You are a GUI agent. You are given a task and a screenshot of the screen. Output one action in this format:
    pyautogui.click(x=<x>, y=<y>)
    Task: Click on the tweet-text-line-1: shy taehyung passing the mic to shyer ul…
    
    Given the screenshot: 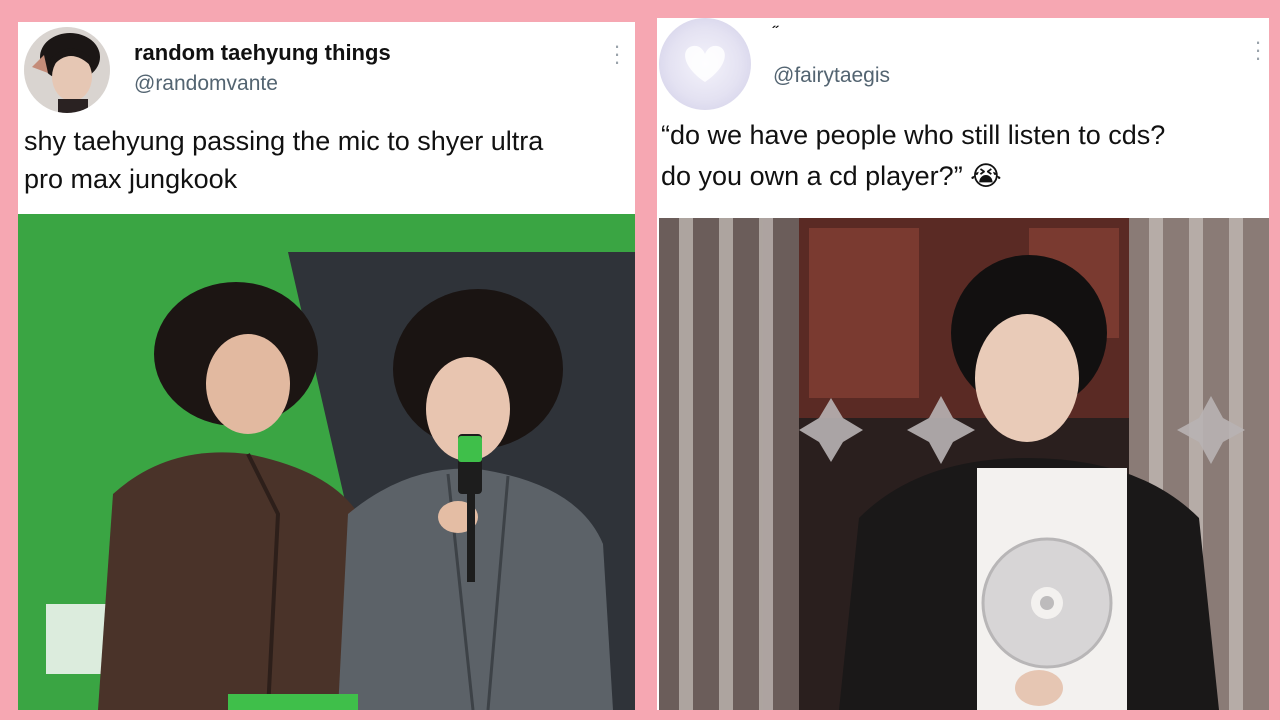 What is the action you would take?
    pyautogui.click(x=284, y=141)
    